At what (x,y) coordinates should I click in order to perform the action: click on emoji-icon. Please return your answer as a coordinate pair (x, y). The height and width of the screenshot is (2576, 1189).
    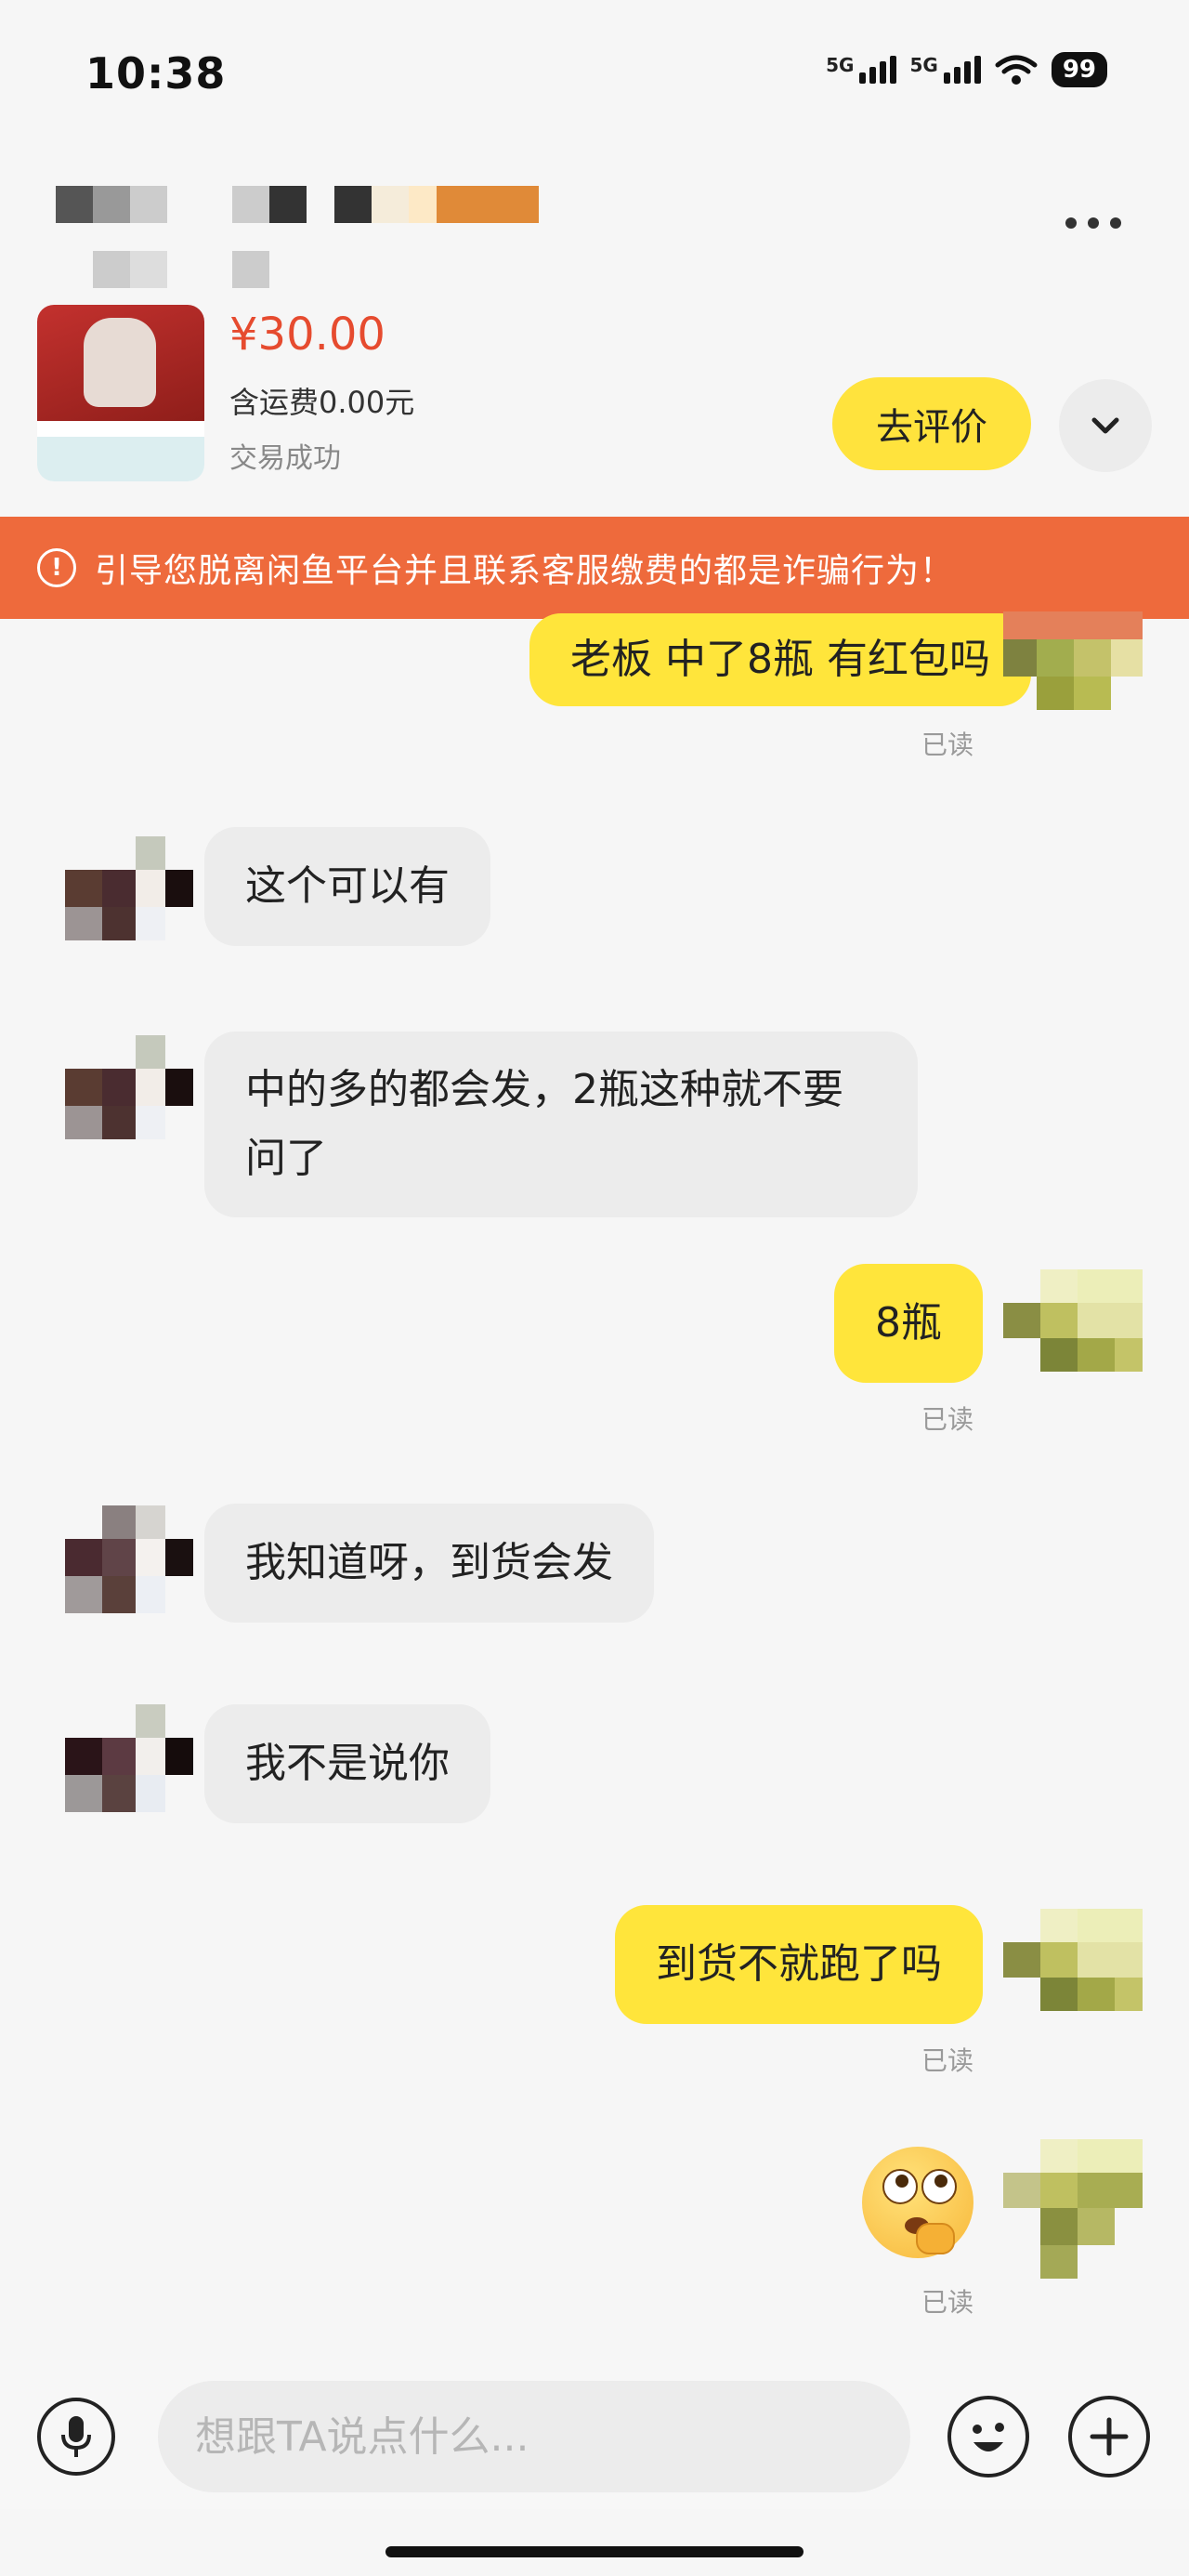
    Looking at the image, I should click on (988, 2437).